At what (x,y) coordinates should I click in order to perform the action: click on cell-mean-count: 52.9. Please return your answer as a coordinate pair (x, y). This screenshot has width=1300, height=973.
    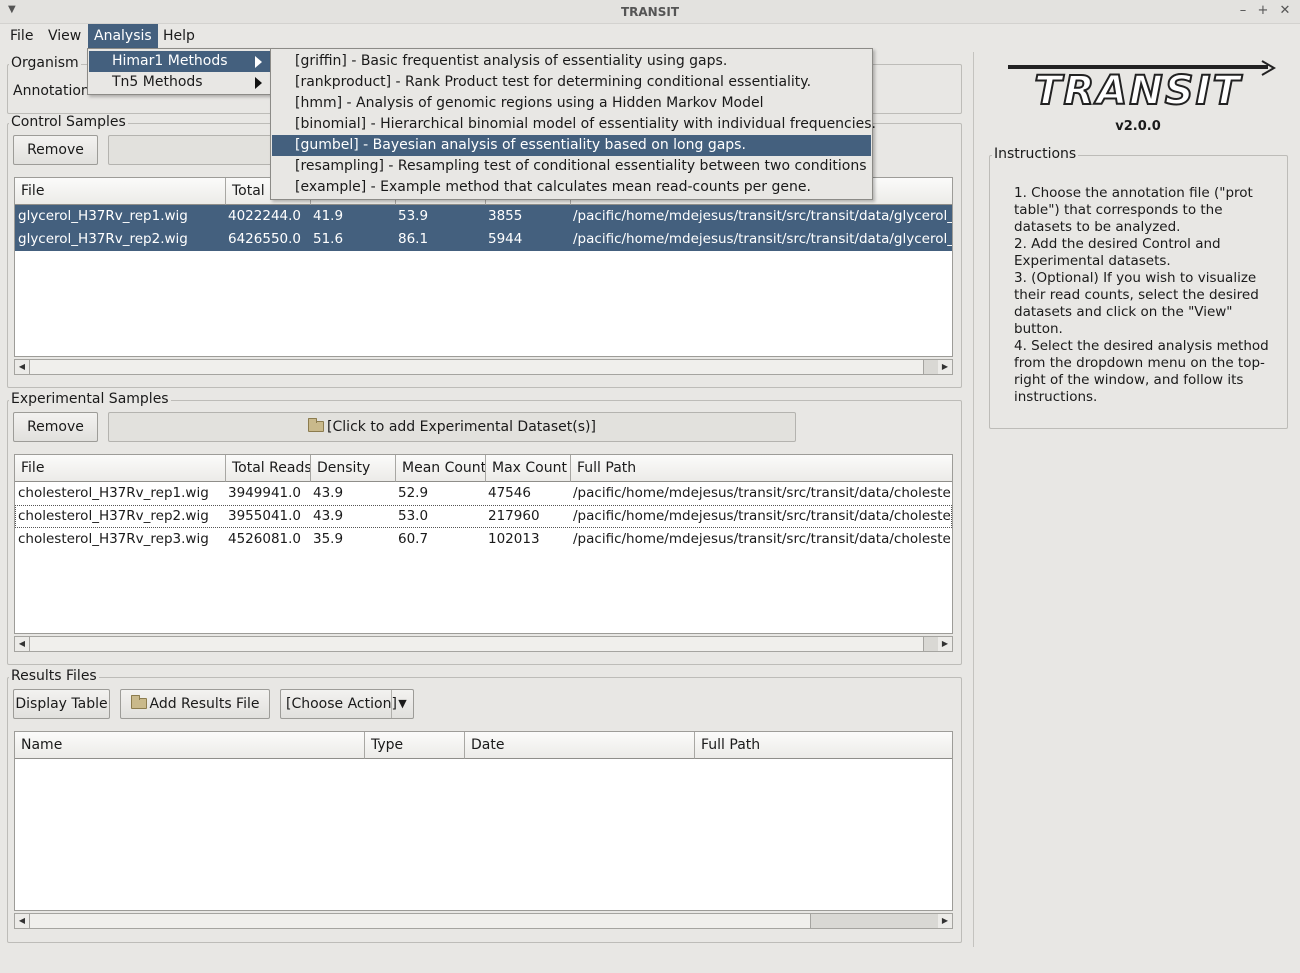
    Looking at the image, I should click on (413, 493).